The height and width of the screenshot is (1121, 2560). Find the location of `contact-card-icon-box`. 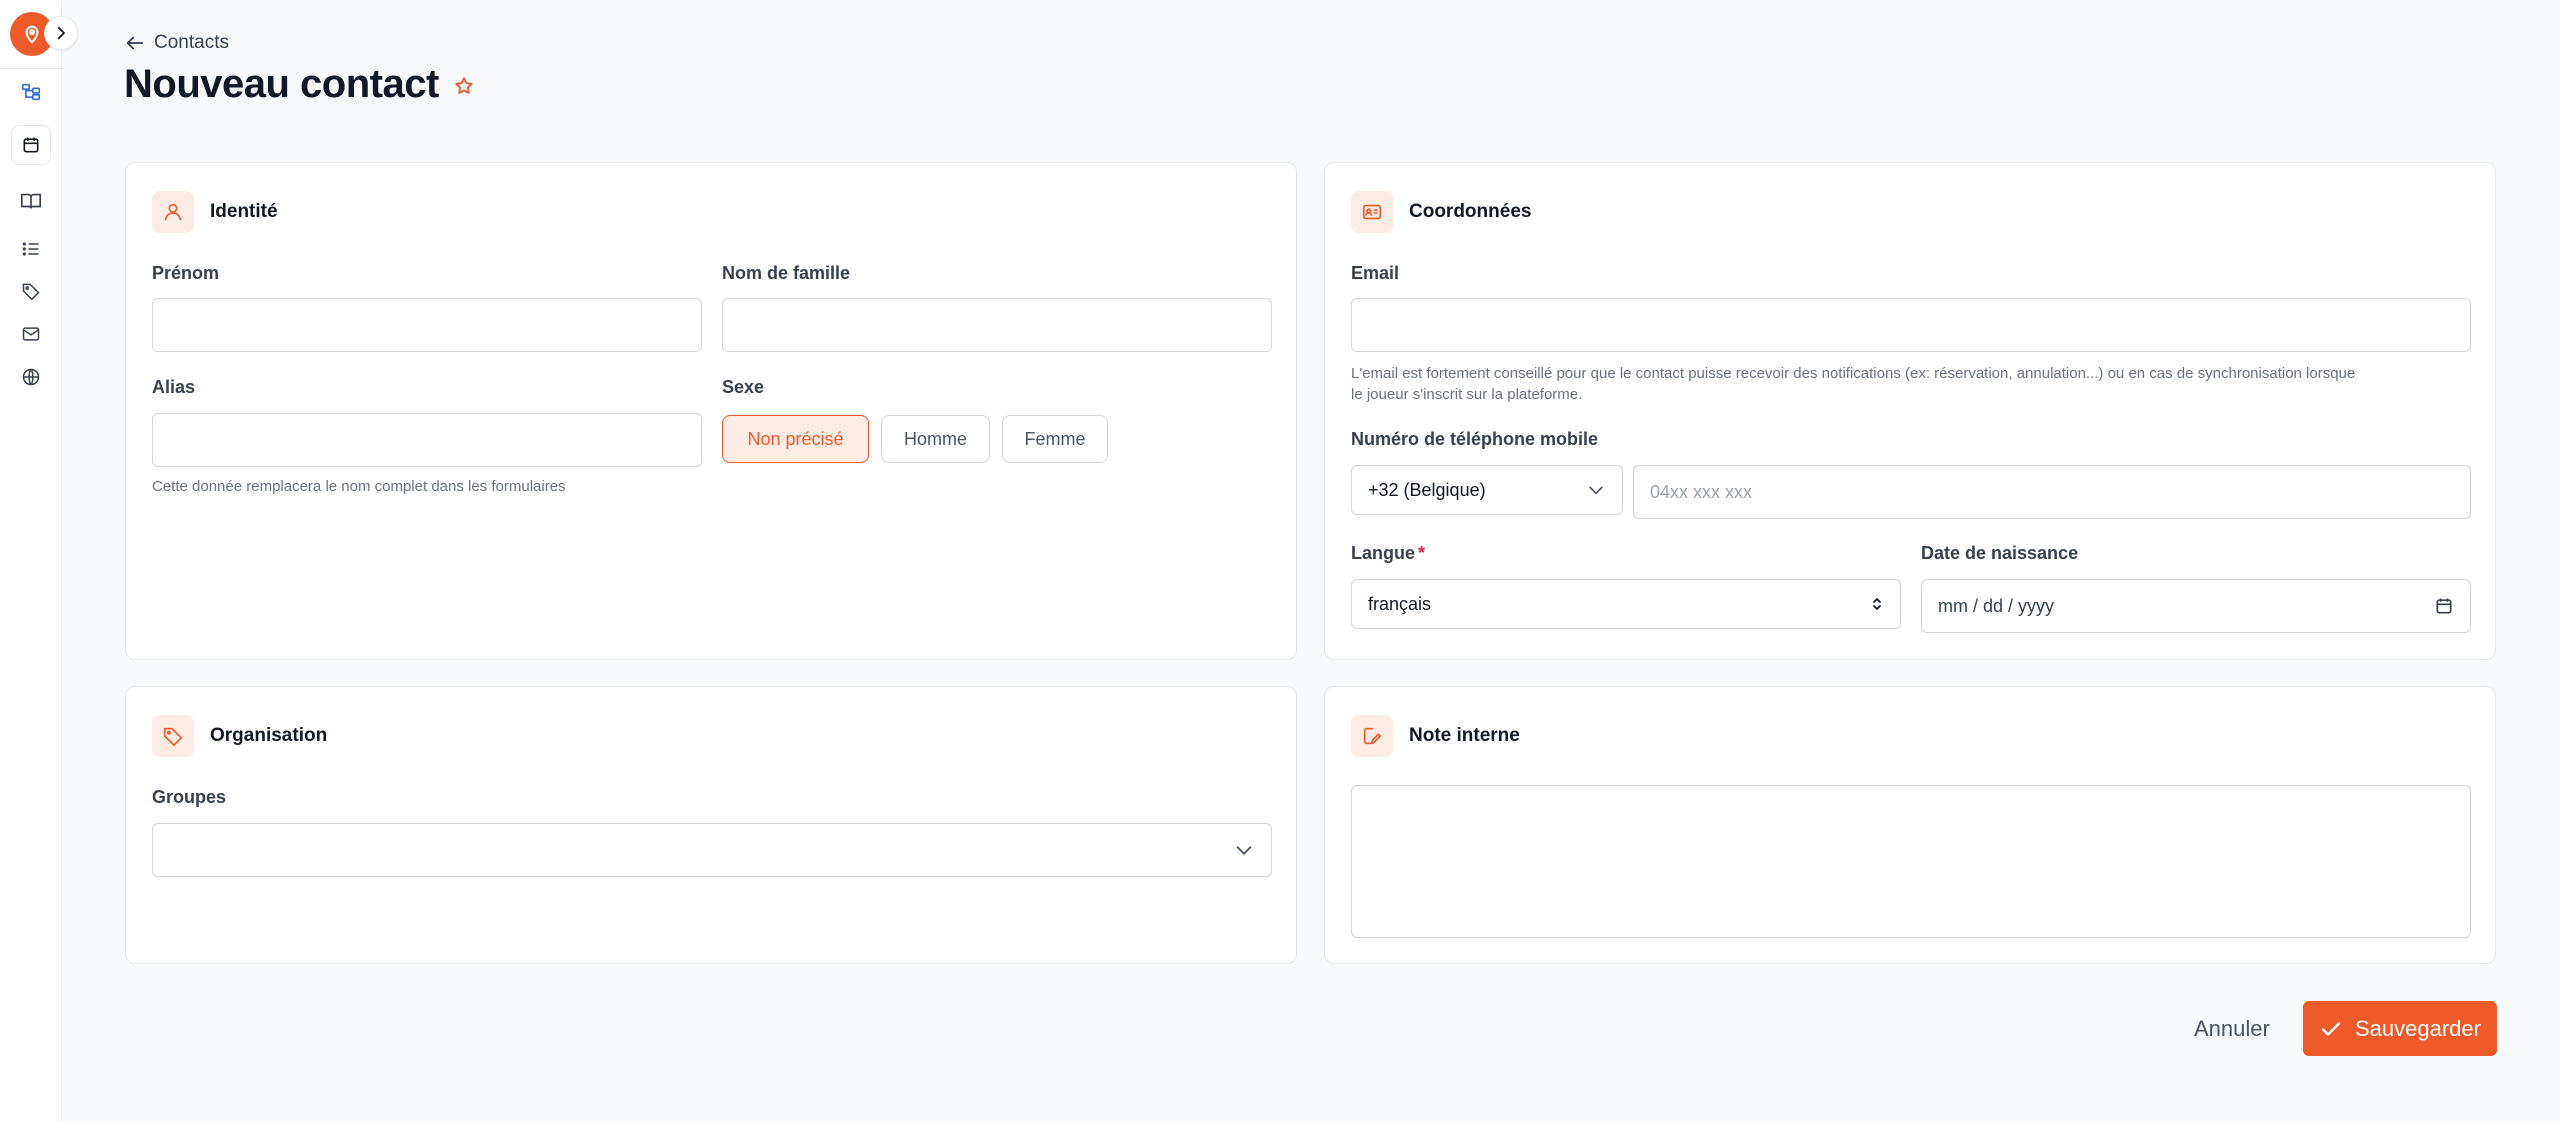

contact-card-icon-box is located at coordinates (1372, 212).